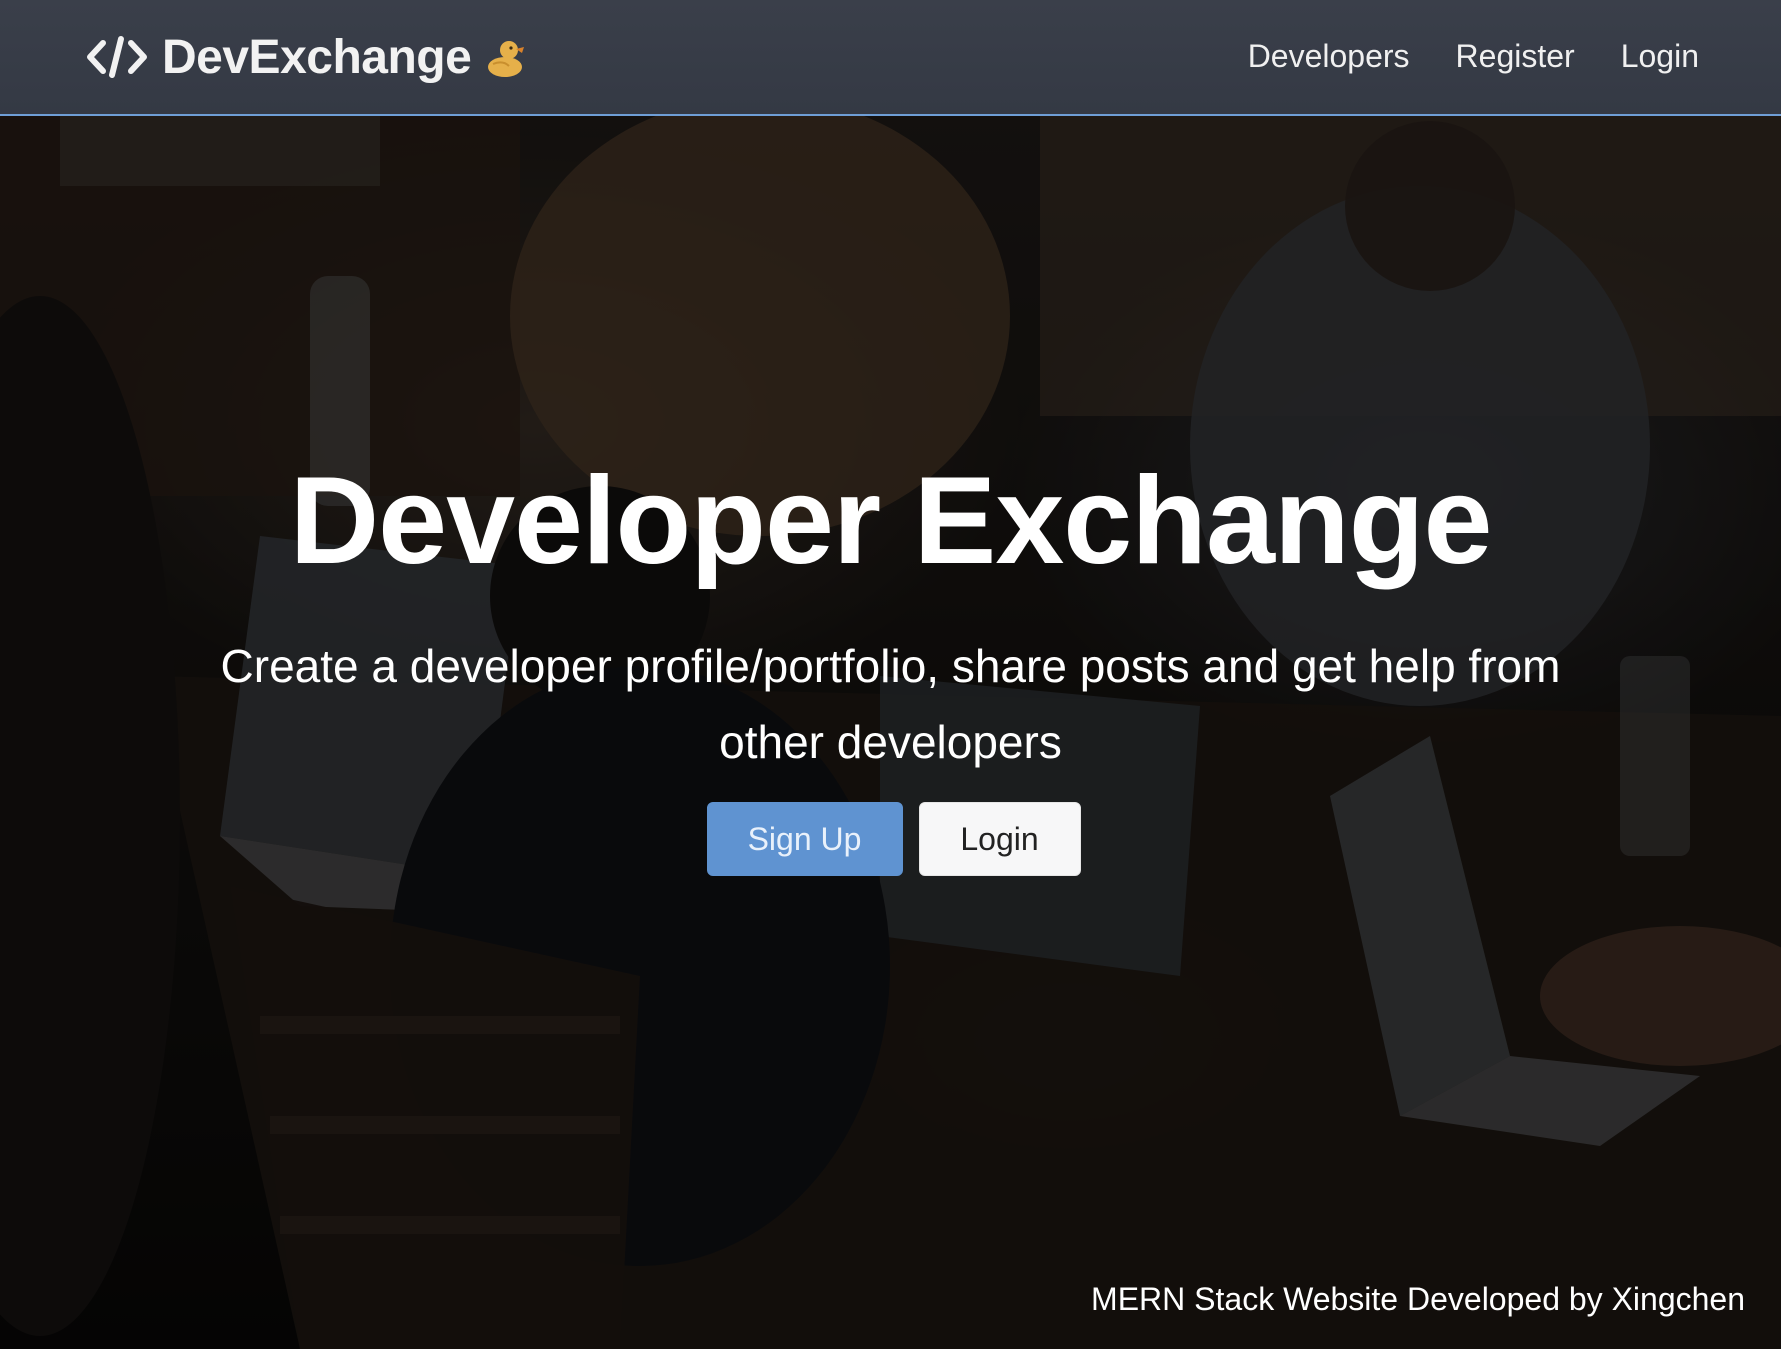 The width and height of the screenshot is (1781, 1349). Describe the element at coordinates (1660, 56) in the screenshot. I see `nav-link-login: Login` at that location.